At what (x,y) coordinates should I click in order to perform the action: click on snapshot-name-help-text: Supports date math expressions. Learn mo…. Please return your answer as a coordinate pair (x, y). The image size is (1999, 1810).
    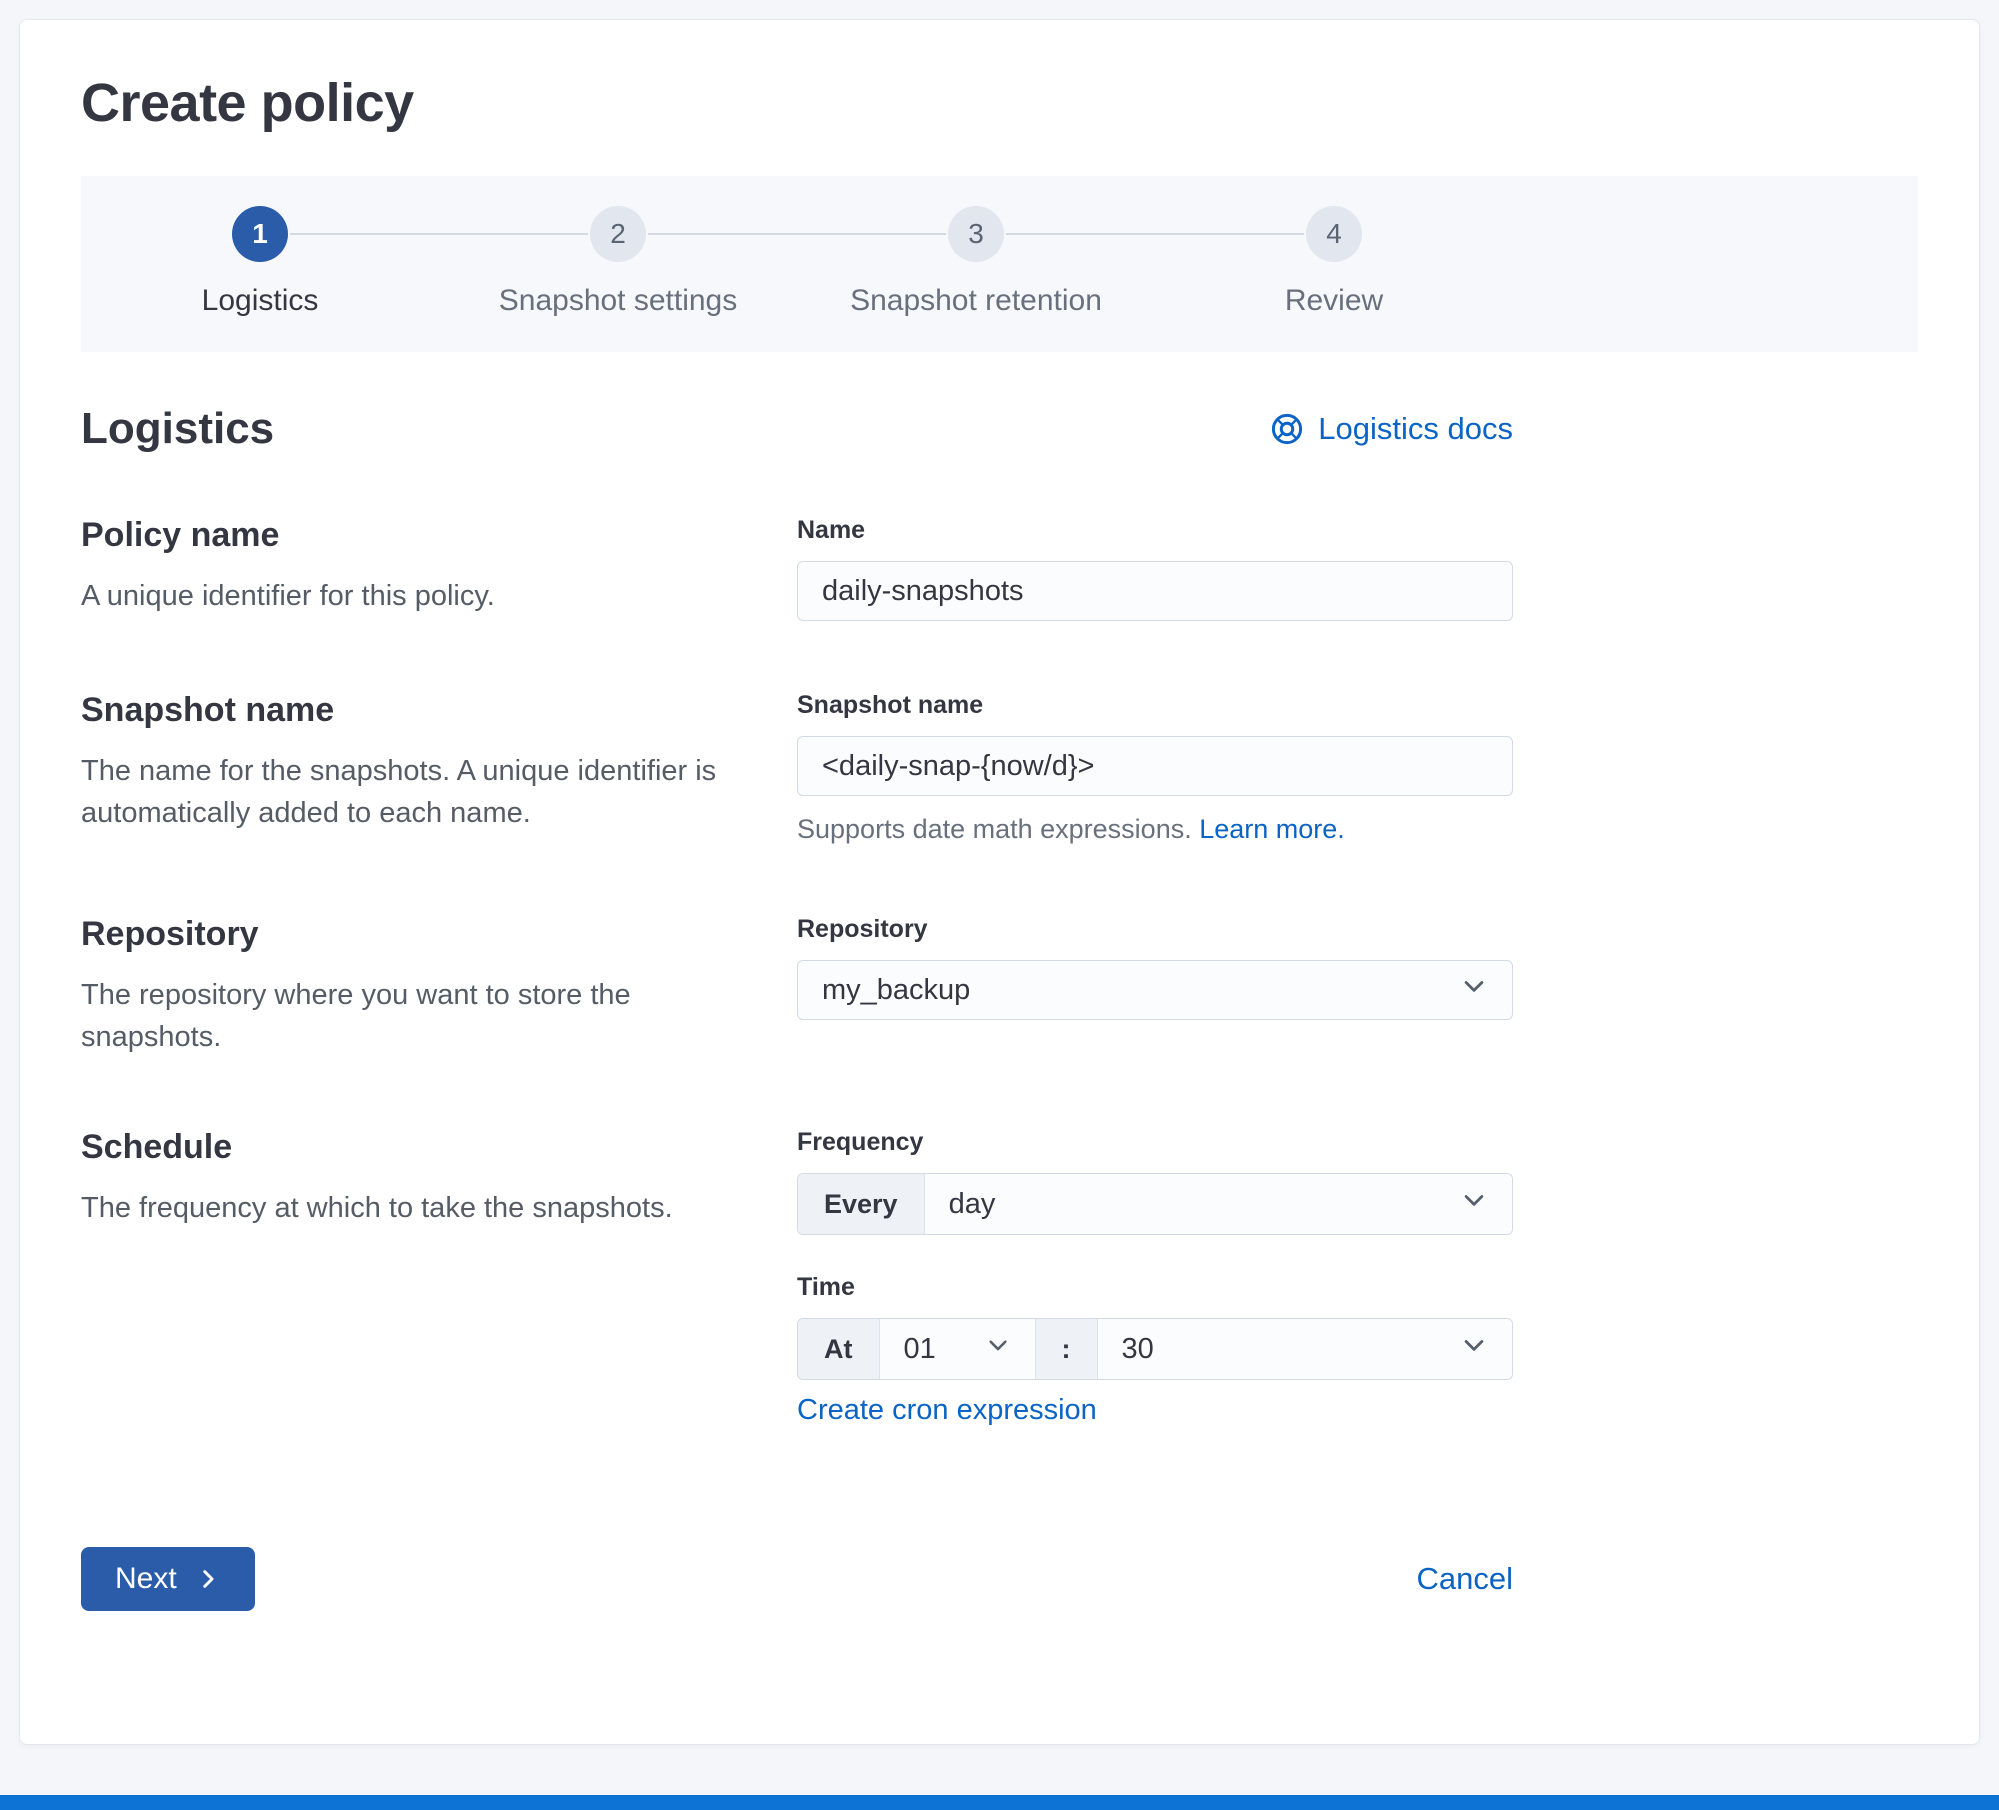
    Looking at the image, I should click on (1155, 829).